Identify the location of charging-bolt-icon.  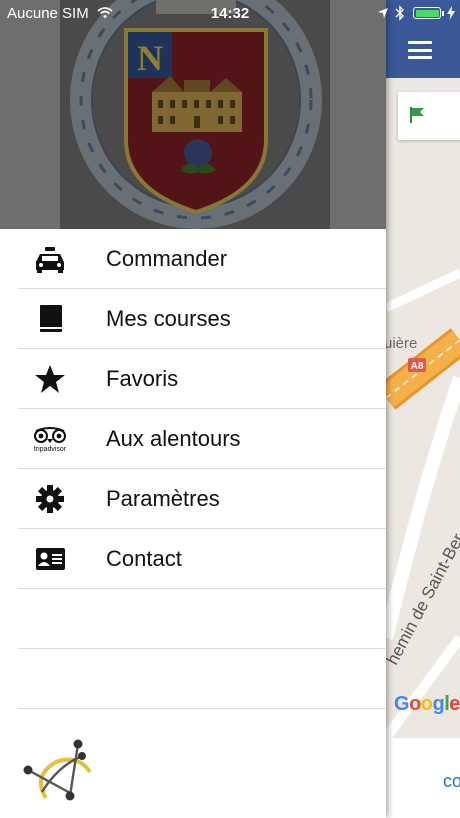
(451, 13).